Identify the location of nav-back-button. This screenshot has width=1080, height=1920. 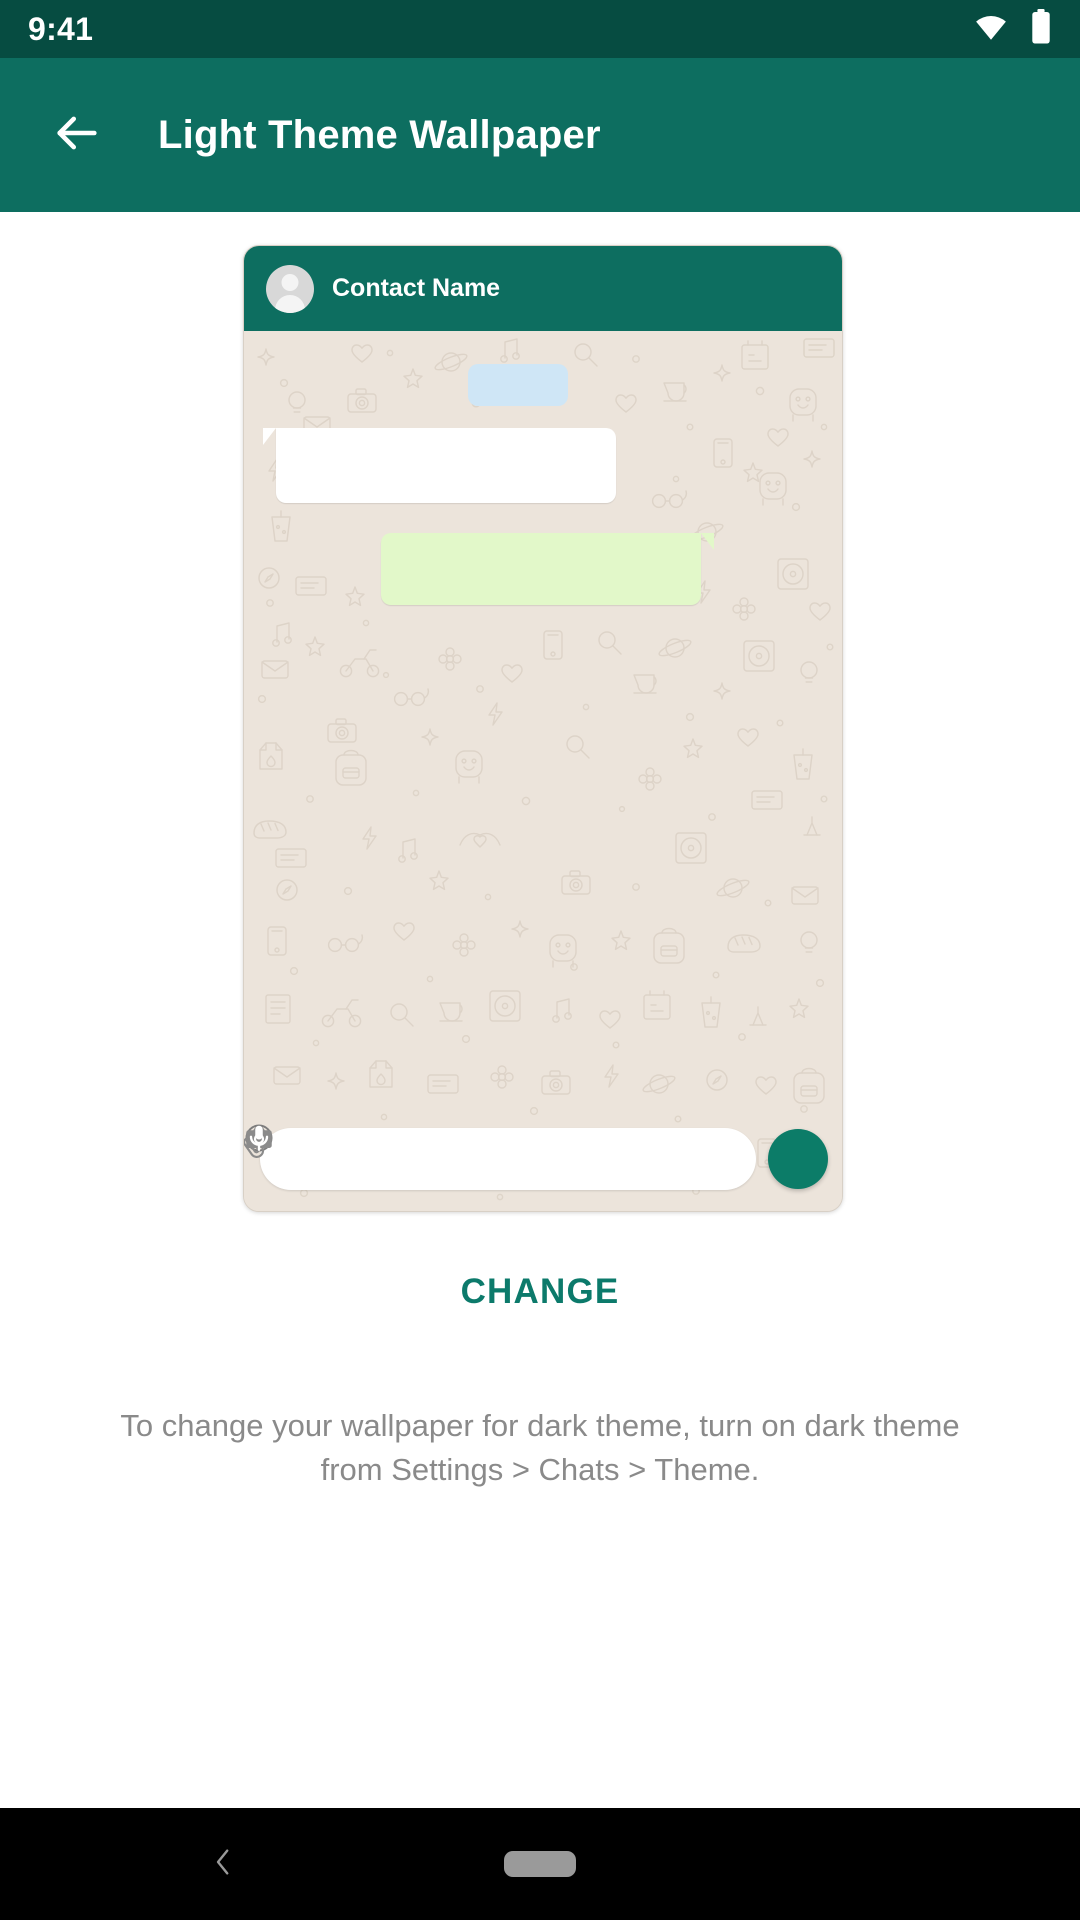
(223, 1864).